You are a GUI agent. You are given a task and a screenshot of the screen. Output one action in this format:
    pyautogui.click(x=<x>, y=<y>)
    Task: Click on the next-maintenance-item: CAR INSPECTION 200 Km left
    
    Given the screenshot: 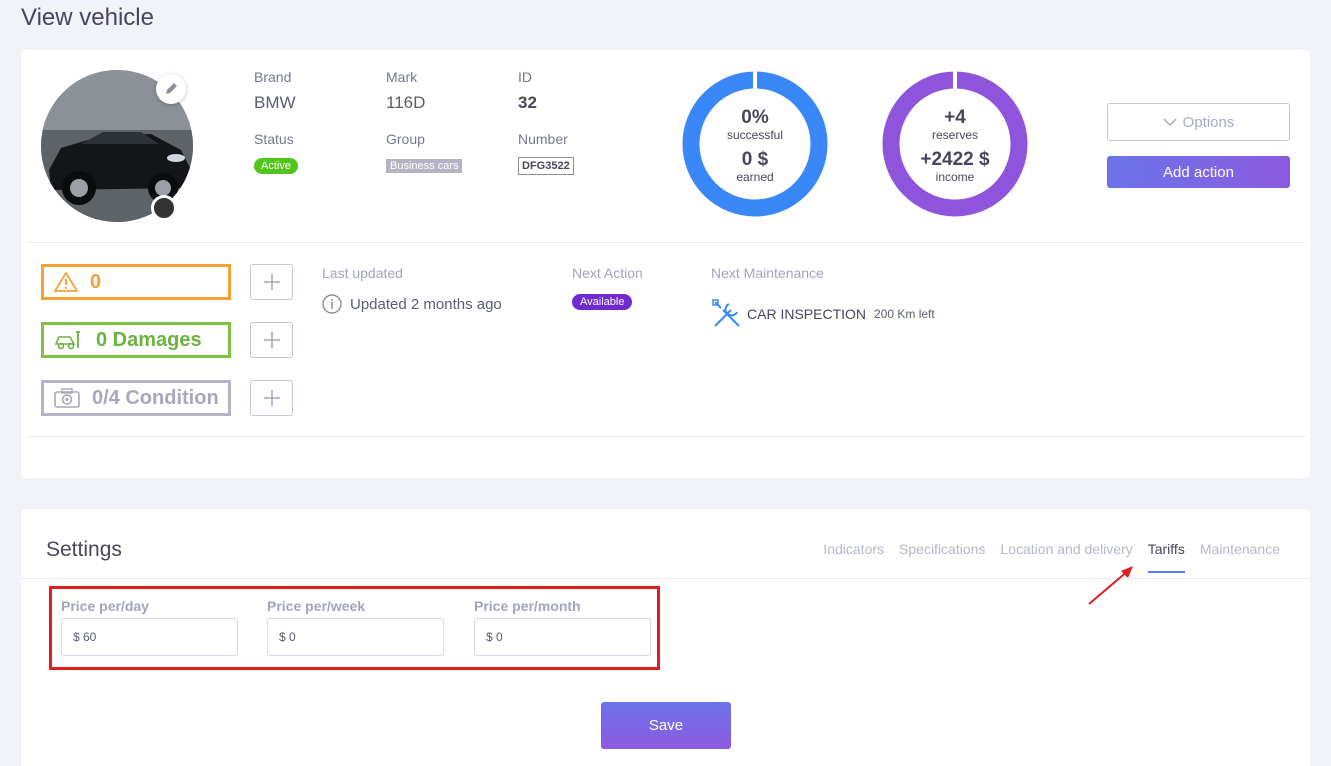 What is the action you would take?
    pyautogui.click(x=823, y=314)
    